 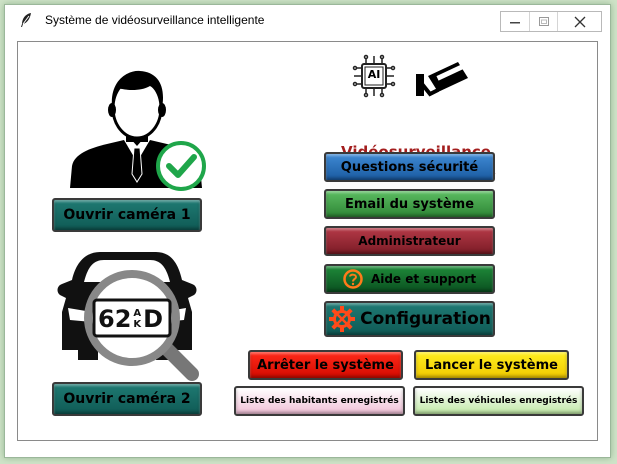 I want to click on security-camera-icon, so click(x=442, y=78).